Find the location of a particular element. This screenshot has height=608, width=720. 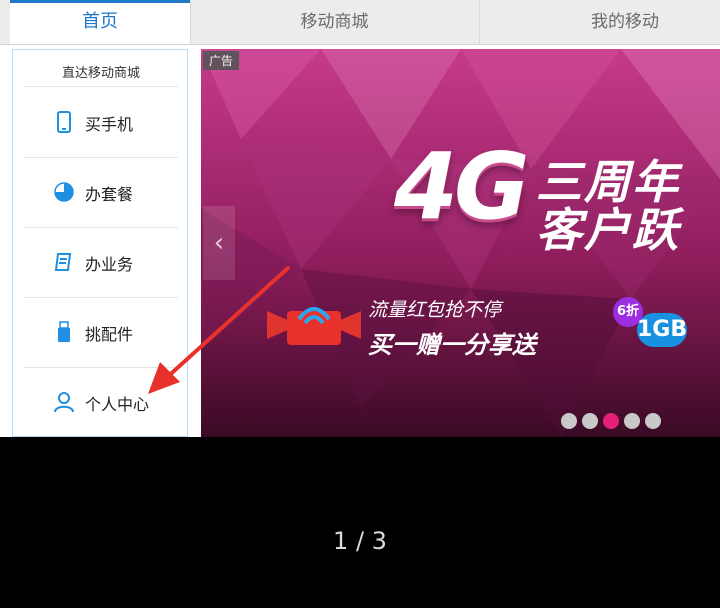

top-nav: 首页 移动商城 我的移动 is located at coordinates (360, 22).